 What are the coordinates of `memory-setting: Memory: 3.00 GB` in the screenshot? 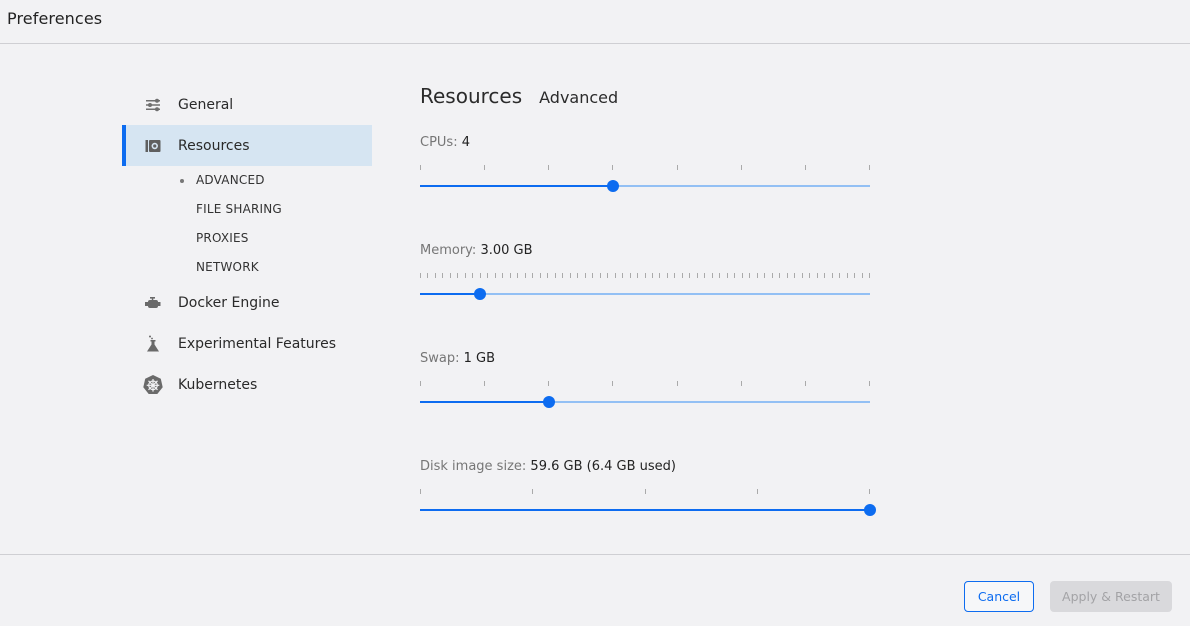 It's located at (646, 269).